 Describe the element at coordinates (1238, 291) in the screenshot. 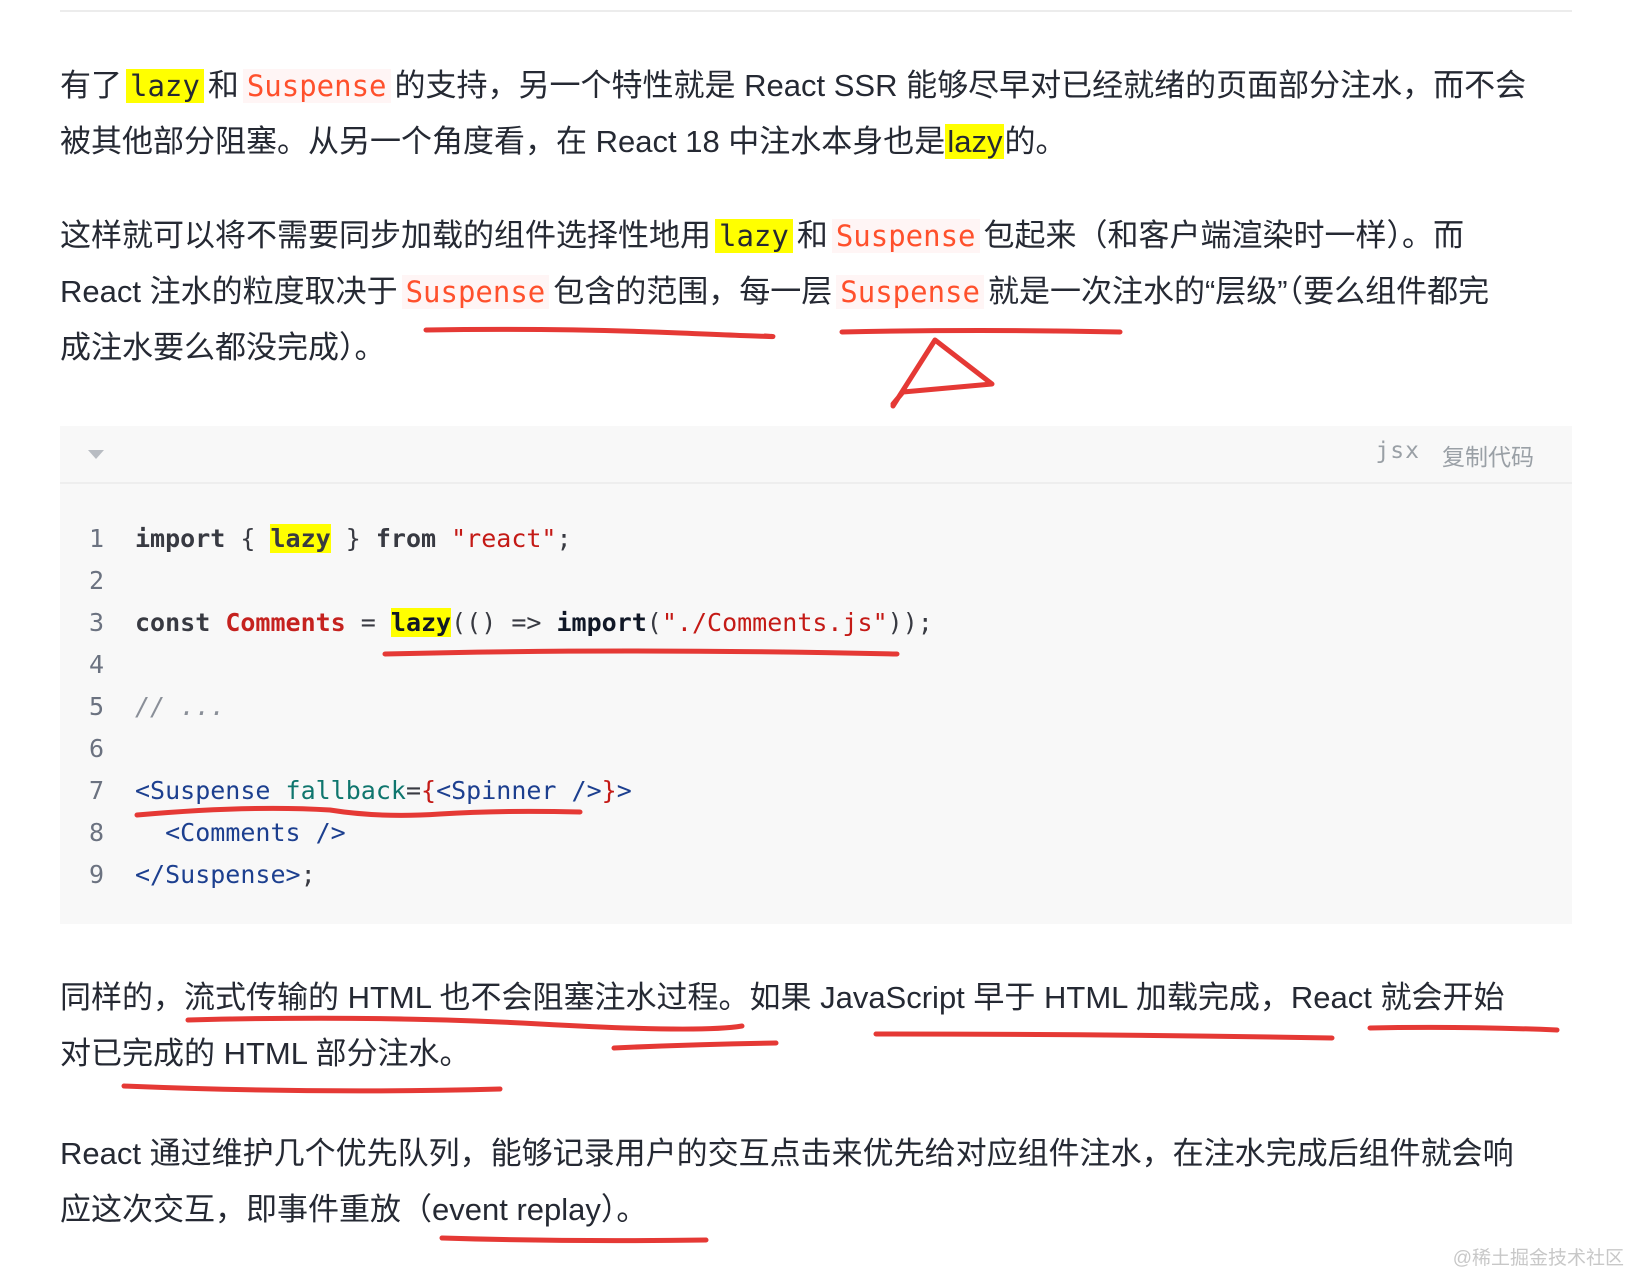

I see `text: 就是一次注水的“层级”（要么组件都完` at that location.